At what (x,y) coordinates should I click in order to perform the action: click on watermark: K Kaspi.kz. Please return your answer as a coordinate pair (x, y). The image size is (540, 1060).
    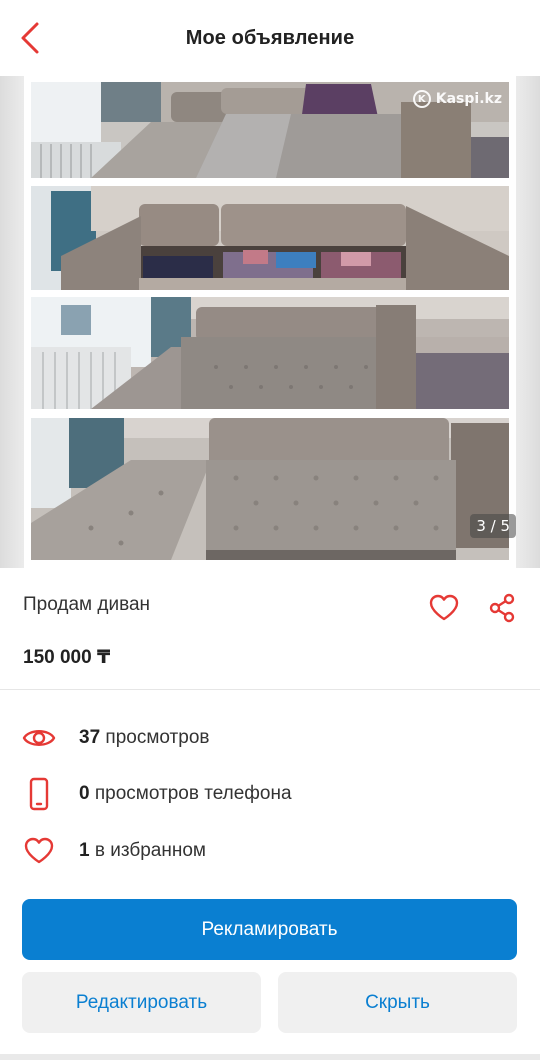
    Looking at the image, I should click on (457, 99).